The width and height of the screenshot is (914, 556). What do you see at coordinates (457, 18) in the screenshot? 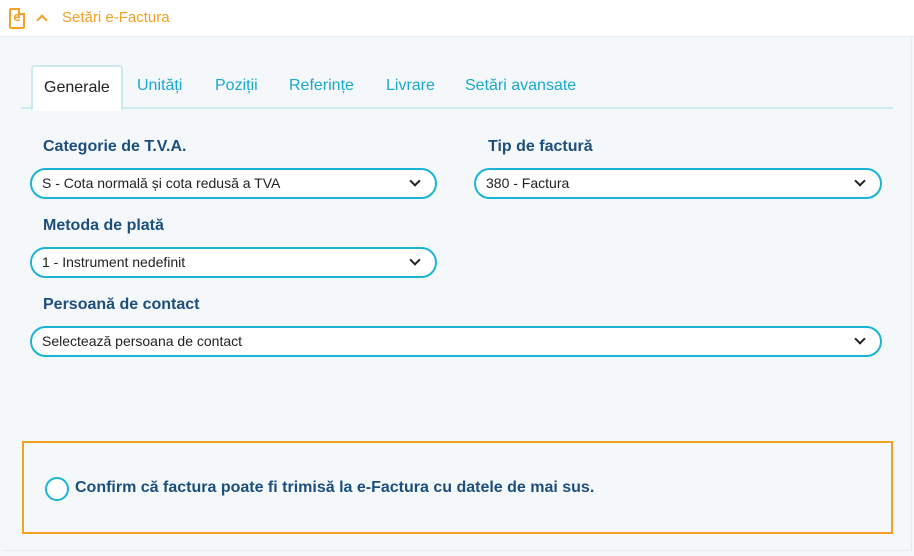
I see `panel-header: e Setări e-Factura` at bounding box center [457, 18].